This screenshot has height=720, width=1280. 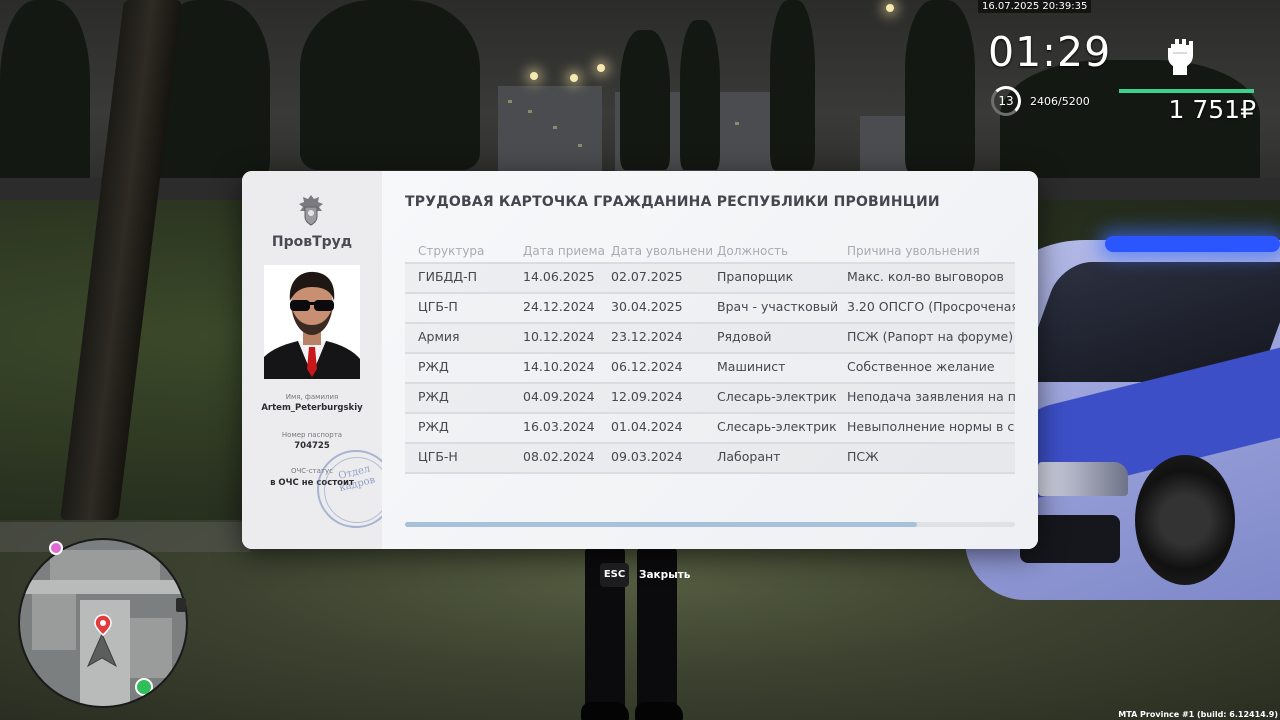 What do you see at coordinates (311, 210) in the screenshot?
I see `coat-of-arms-icon` at bounding box center [311, 210].